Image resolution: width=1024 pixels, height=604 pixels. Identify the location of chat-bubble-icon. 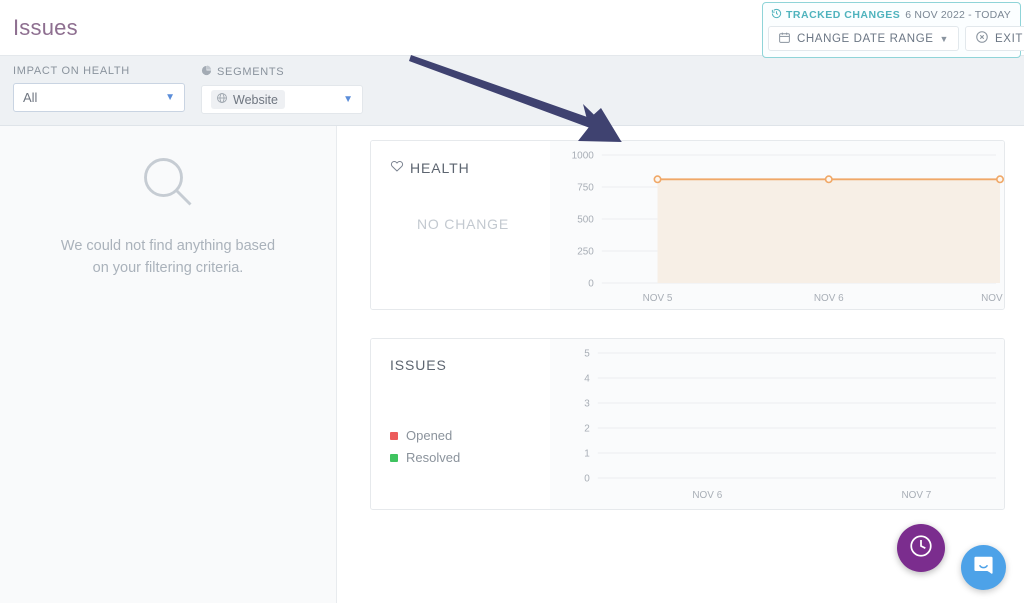
(983, 568).